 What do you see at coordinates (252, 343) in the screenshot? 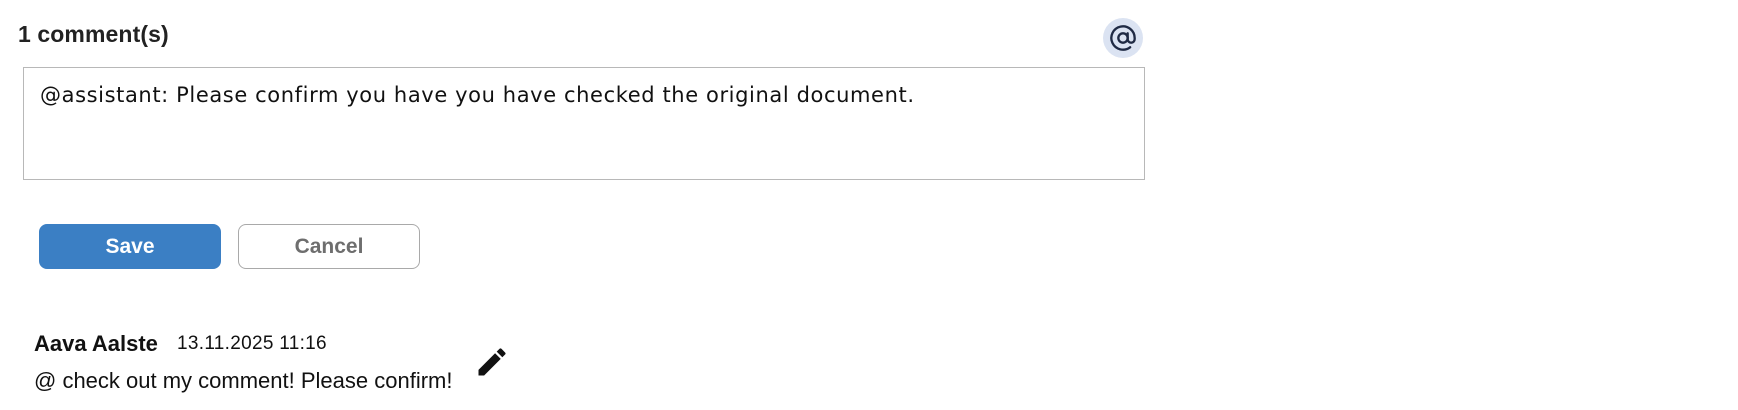
I see `comment-timestamp: 13.11.2025 11:16` at bounding box center [252, 343].